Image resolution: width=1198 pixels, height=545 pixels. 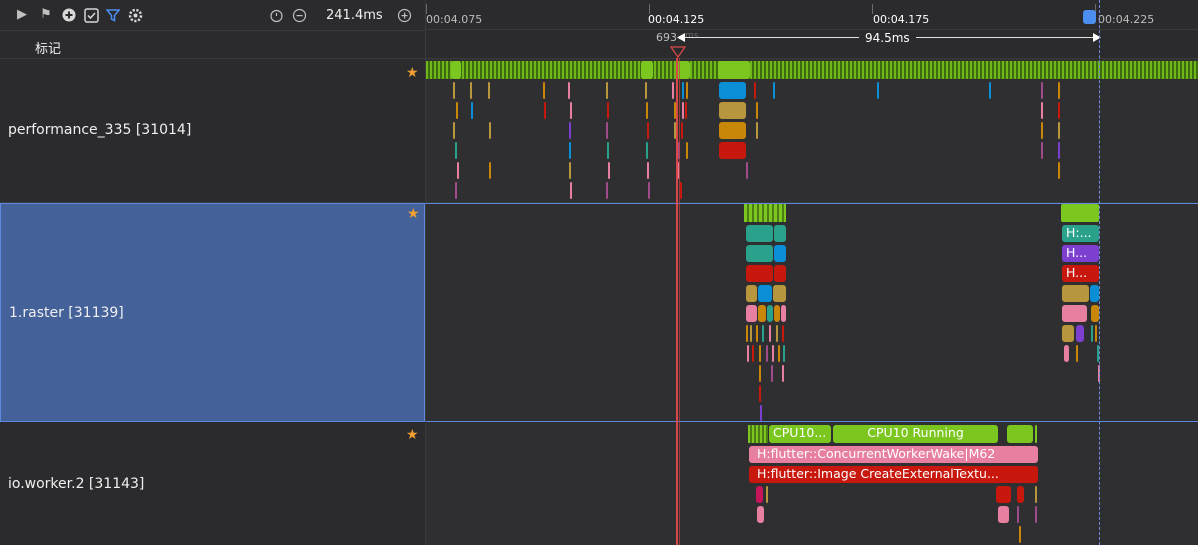 What do you see at coordinates (212, 45) in the screenshot?
I see `marks-row: 标记` at bounding box center [212, 45].